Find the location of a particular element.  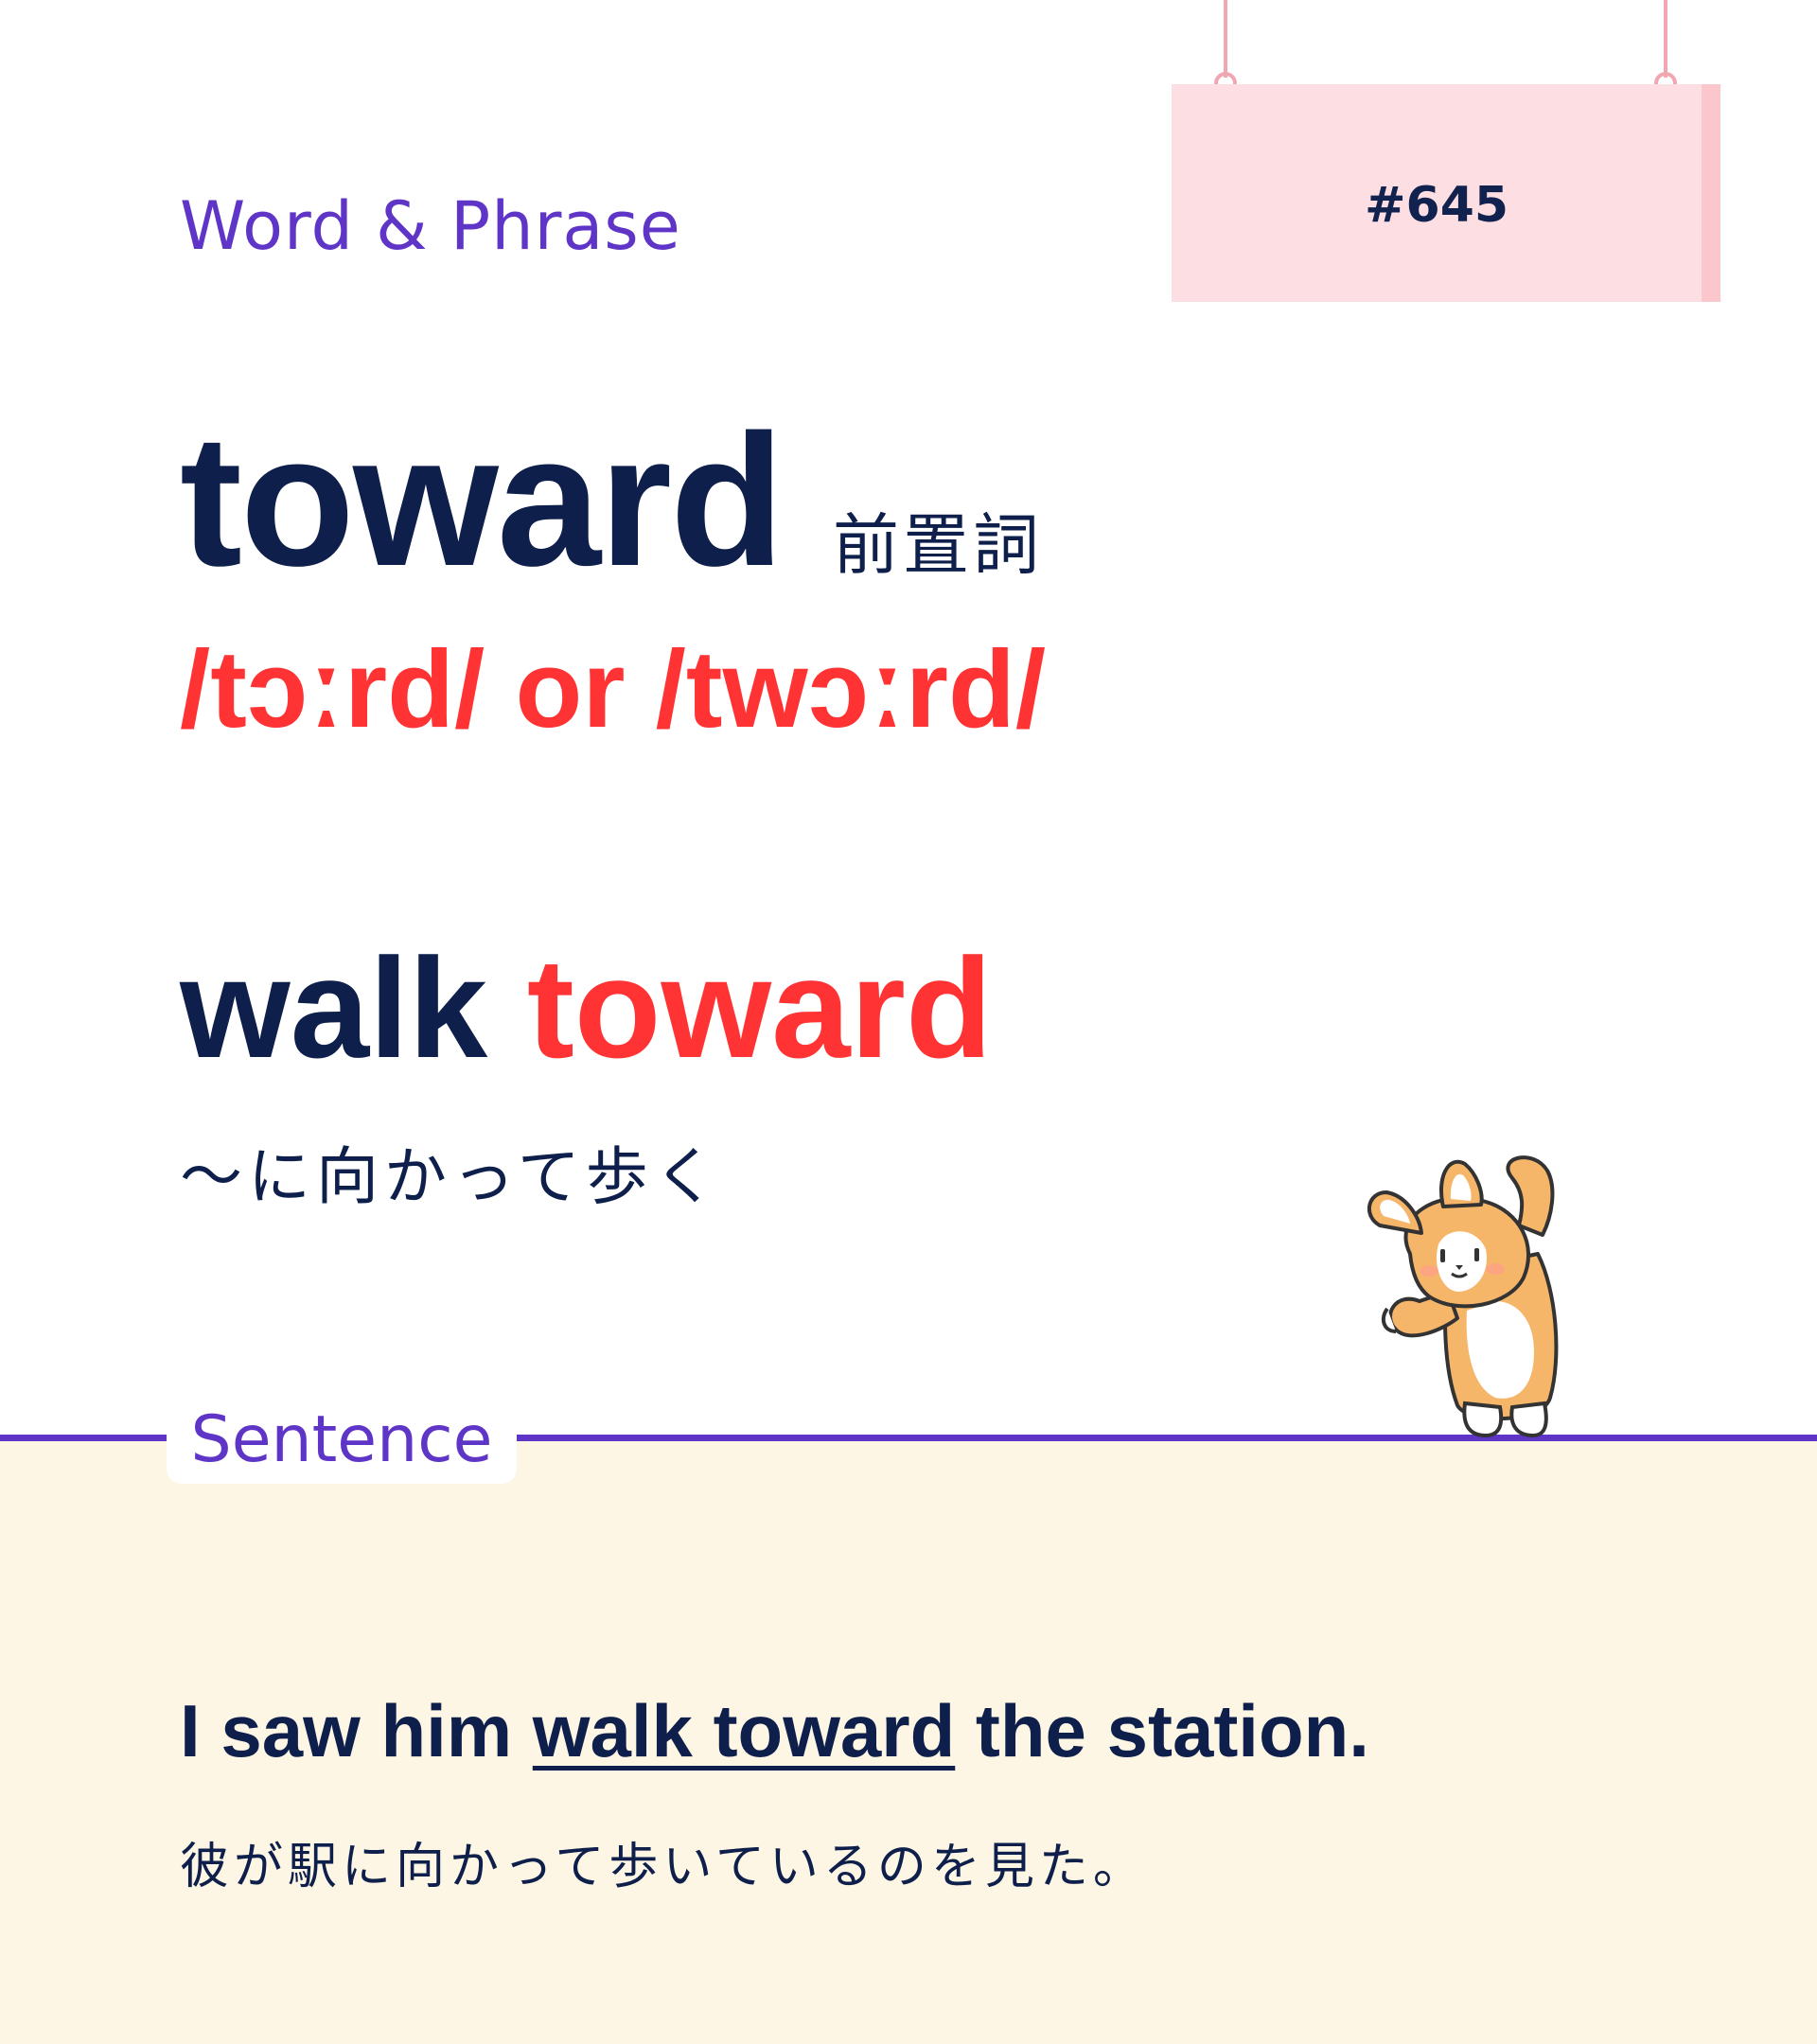

sentence-after: the station. is located at coordinates (1162, 1730).